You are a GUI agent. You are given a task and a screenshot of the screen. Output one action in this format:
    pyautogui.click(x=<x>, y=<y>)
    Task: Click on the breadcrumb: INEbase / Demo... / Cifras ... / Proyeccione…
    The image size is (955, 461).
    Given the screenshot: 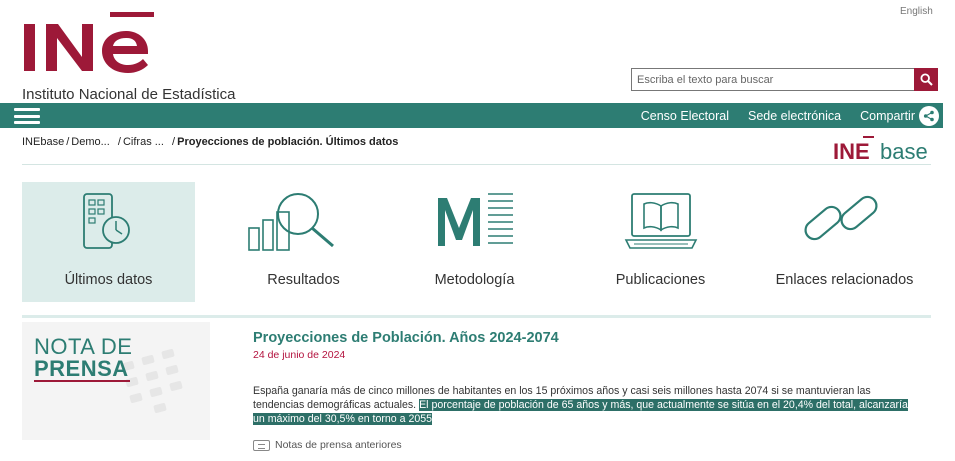 What is the action you would take?
    pyautogui.click(x=210, y=142)
    